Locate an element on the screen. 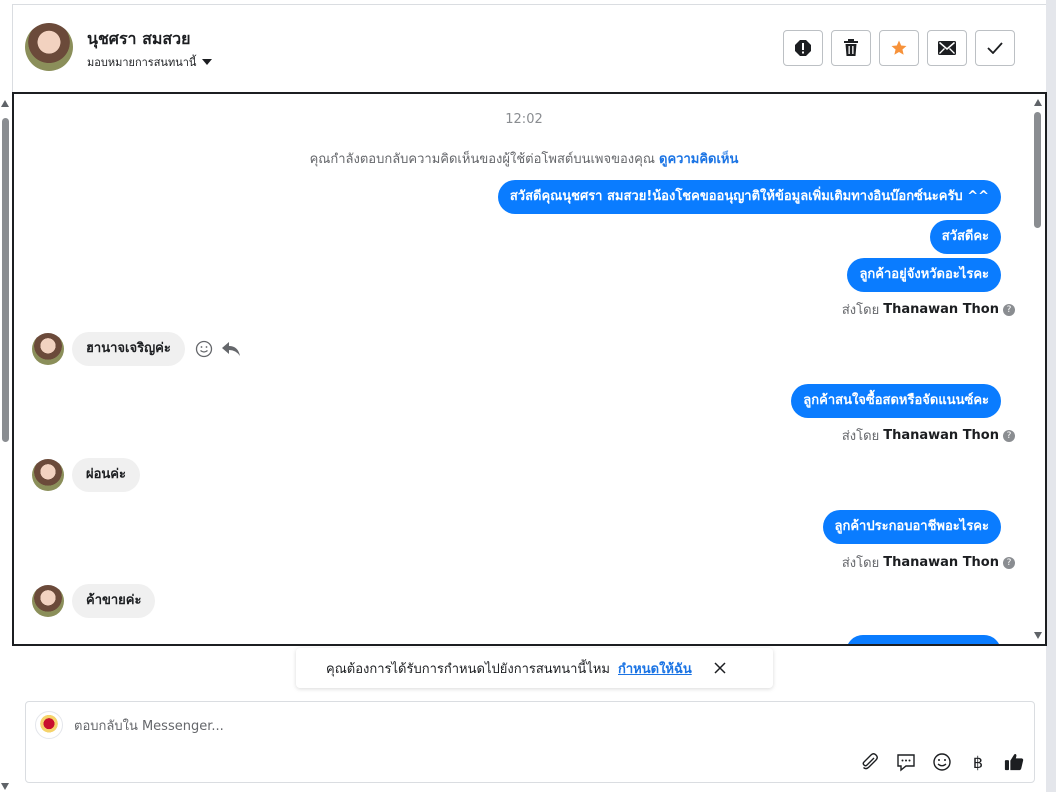 This screenshot has height=792, width=1056. mark-unread-button is located at coordinates (947, 48).